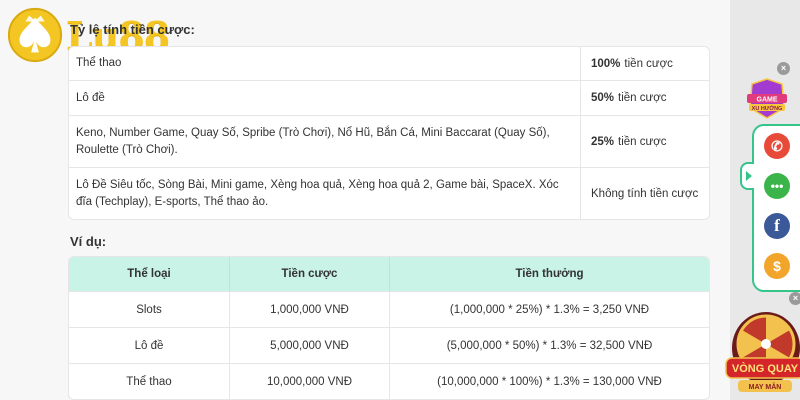 The image size is (800, 400). Describe the element at coordinates (549, 309) in the screenshot. I see `reward-cell: (1,000,000 * 25%) * 1.3% = 3,250 VNĐ` at that location.